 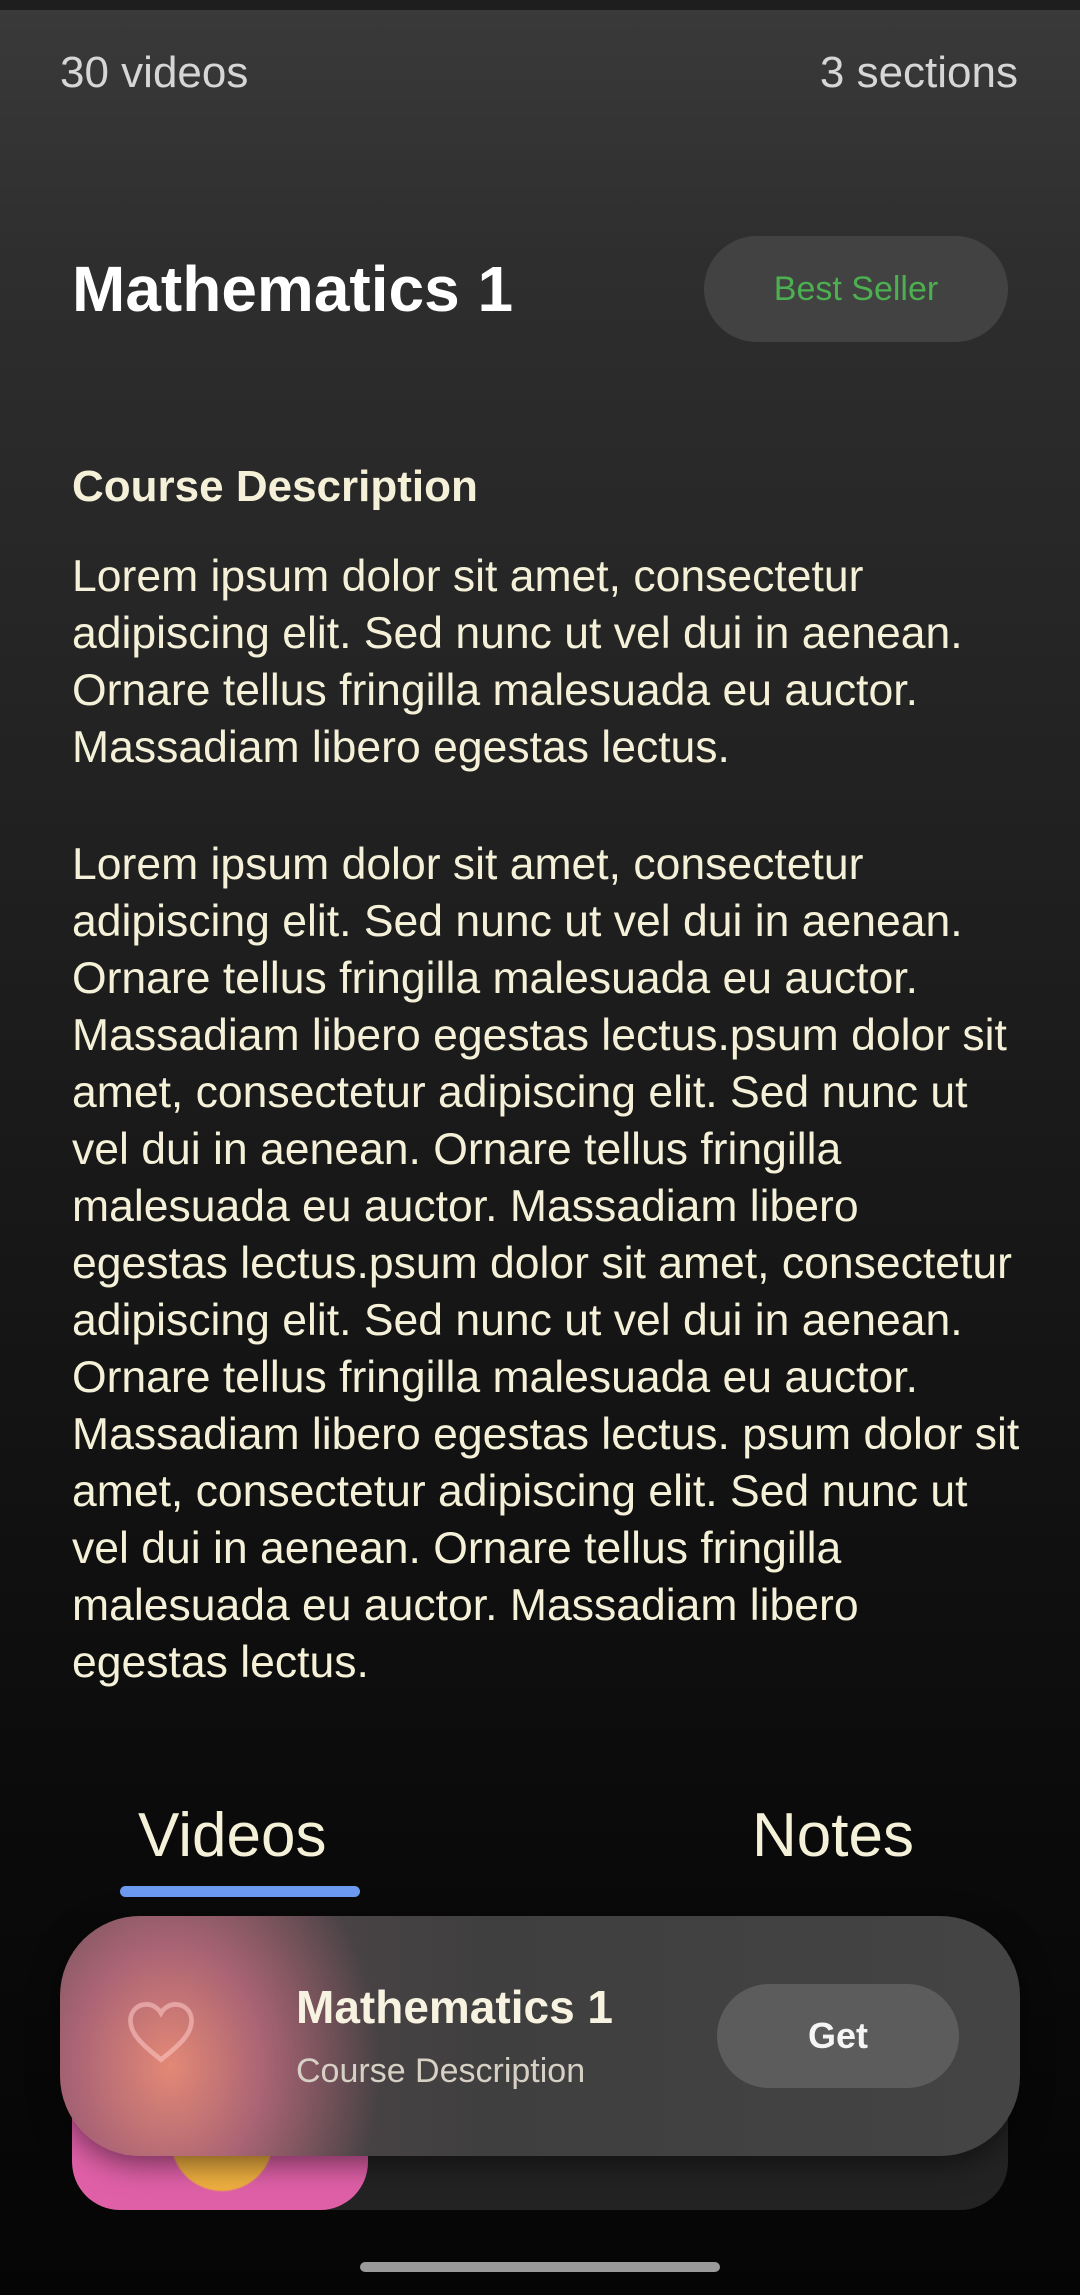 I want to click on description-heading: Course Description, so click(x=275, y=486).